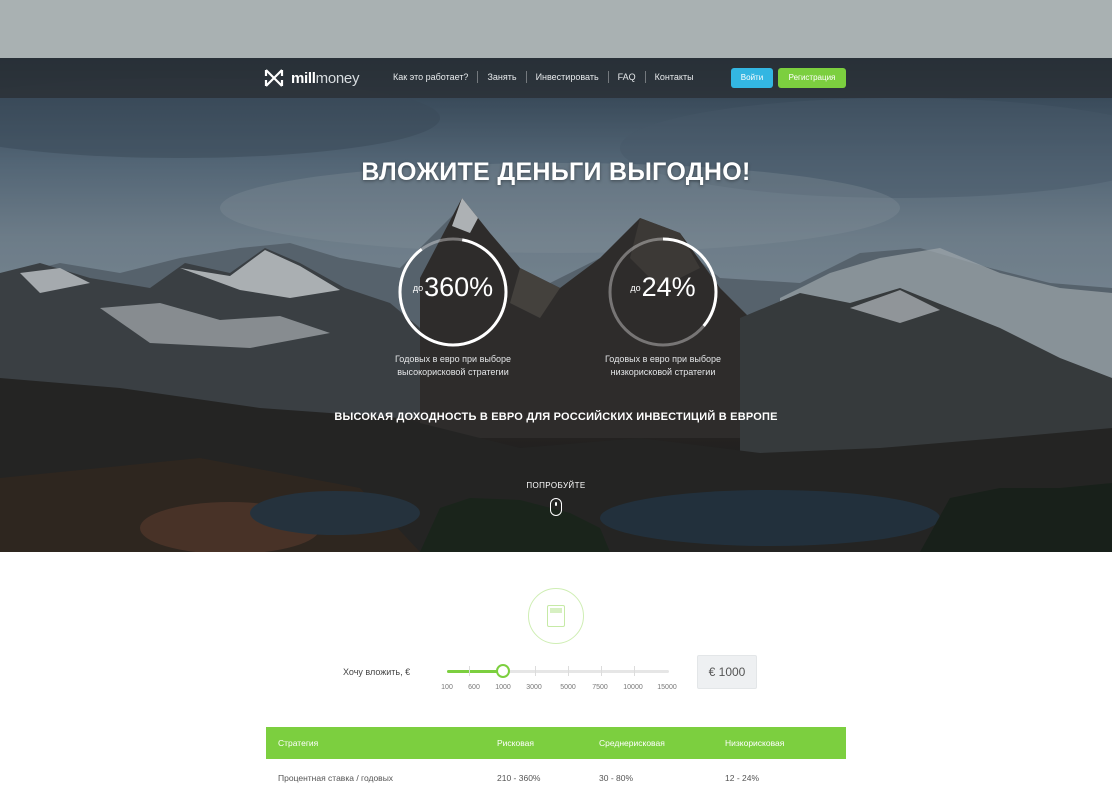 Image resolution: width=1112 pixels, height=786 pixels. Describe the element at coordinates (377, 672) in the screenshot. I see `invest-amount-label: Хочу вложить, €` at that location.